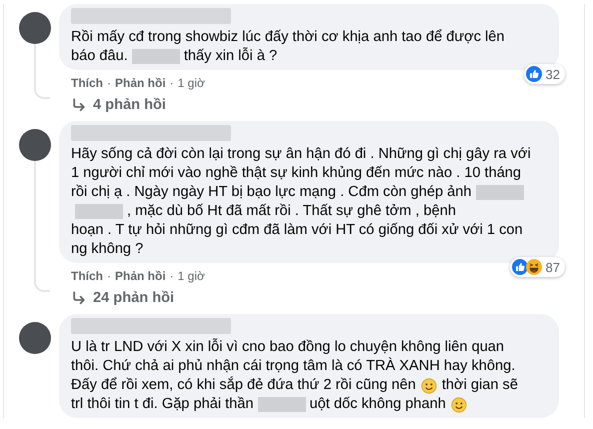 Image resolution: width=593 pixels, height=429 pixels. What do you see at coordinates (231, 56) in the screenshot?
I see `comment-text: thấy xin lỗi à ?` at bounding box center [231, 56].